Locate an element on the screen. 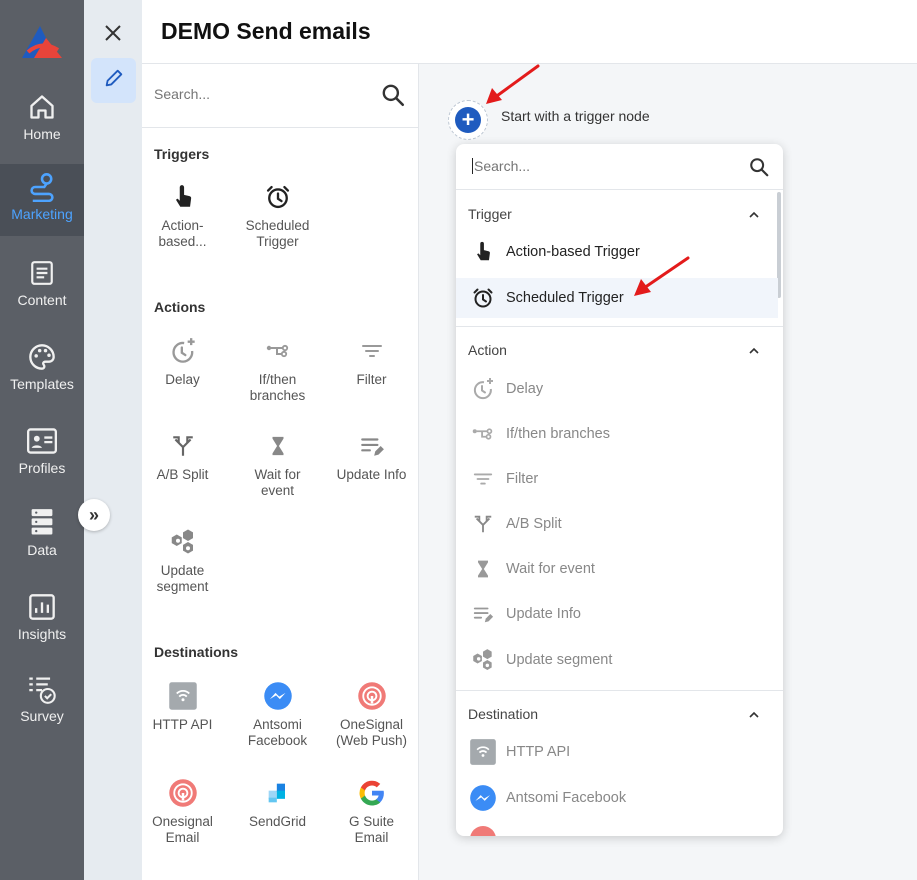 This screenshot has width=917, height=880. palette-item-delay: Delay is located at coordinates (186, 361).